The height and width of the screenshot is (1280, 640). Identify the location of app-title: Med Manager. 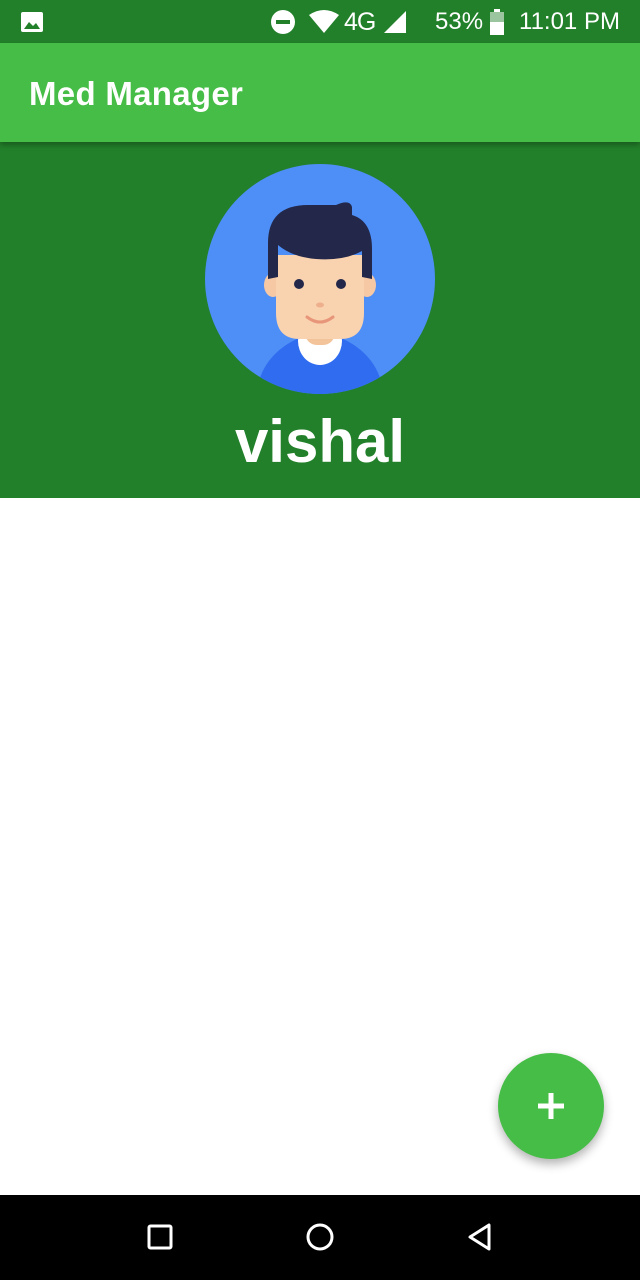
(136, 93).